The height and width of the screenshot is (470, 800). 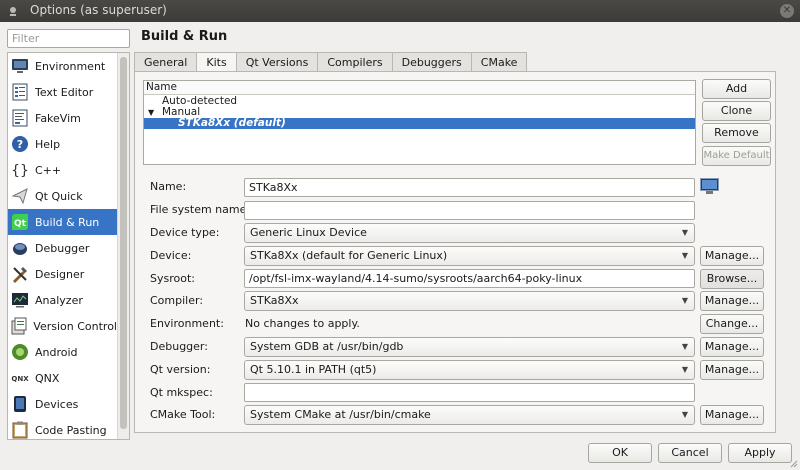 I want to click on designer-icon, so click(x=20, y=274).